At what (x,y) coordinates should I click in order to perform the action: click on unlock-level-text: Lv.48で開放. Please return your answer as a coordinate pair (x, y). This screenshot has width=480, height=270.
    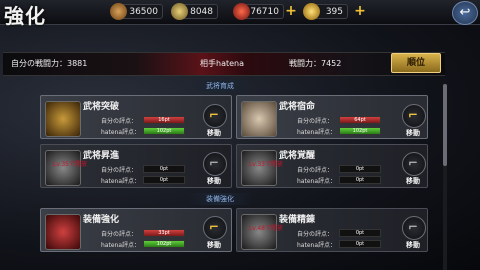
    Looking at the image, I should click on (266, 228).